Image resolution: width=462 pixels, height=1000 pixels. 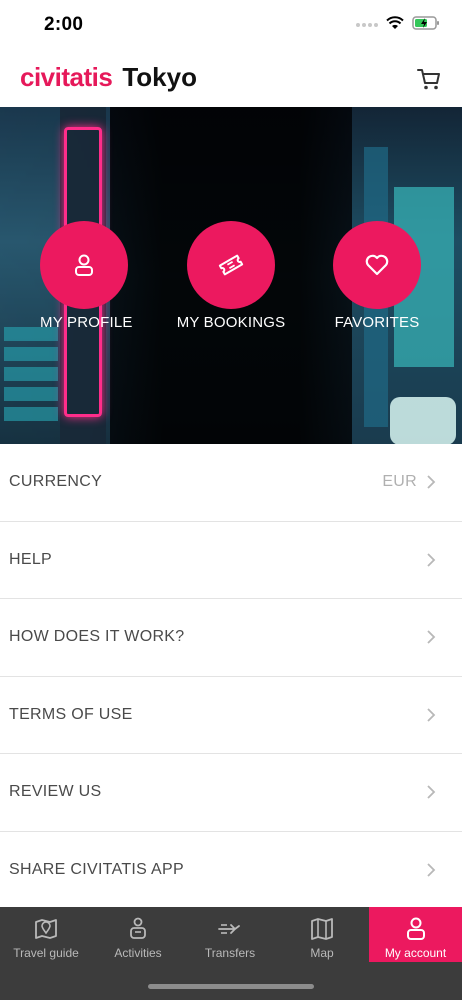 I want to click on favorites-button, so click(x=377, y=265).